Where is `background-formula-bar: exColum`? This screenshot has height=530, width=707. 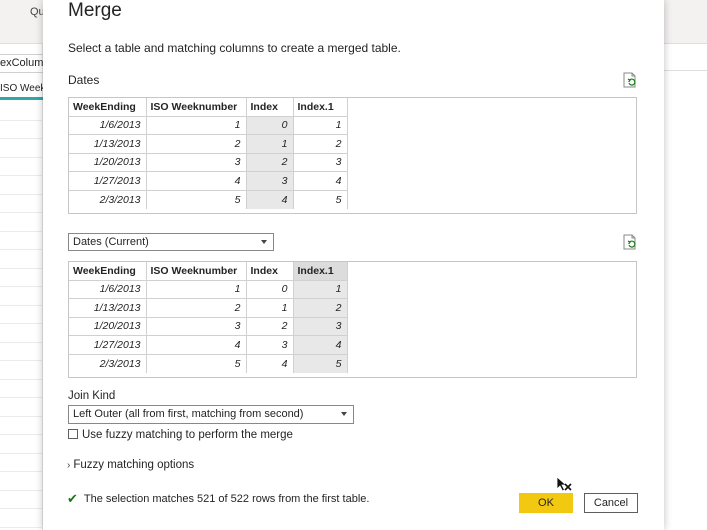
background-formula-bar: exColum is located at coordinates (21, 63).